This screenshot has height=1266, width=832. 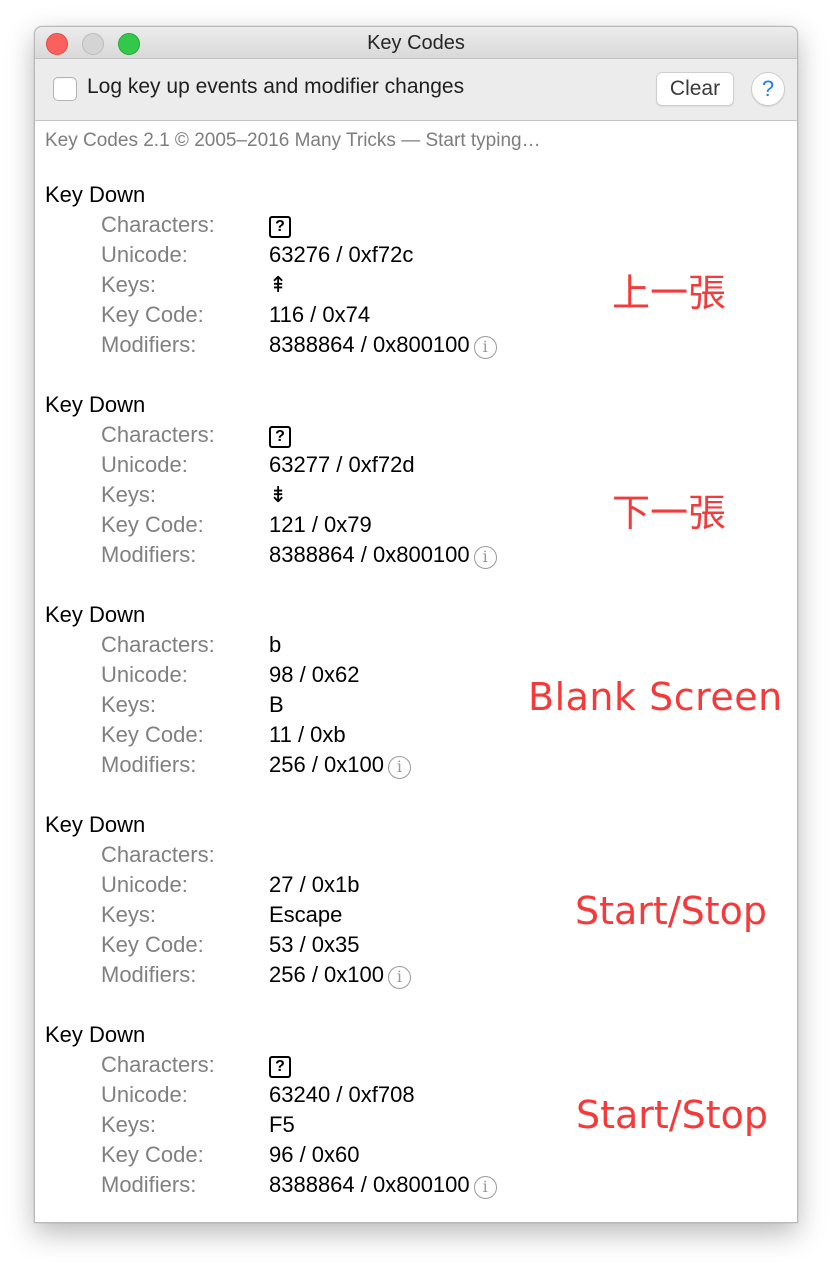 What do you see at coordinates (278, 284) in the screenshot?
I see `field-value: ⇞` at bounding box center [278, 284].